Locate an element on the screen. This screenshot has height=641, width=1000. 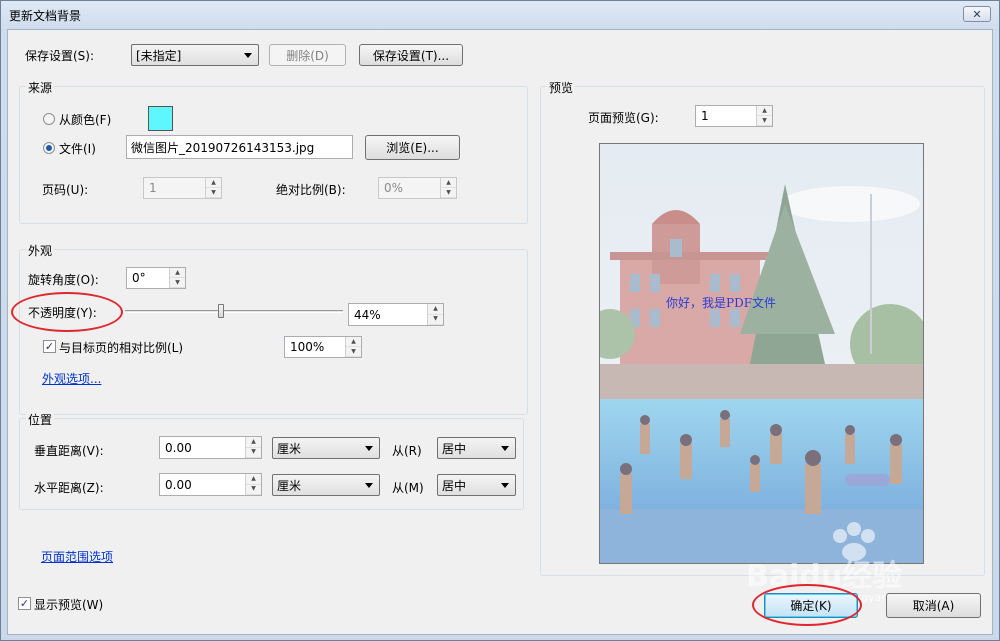
title-bar: 更新文档背景 ✕ is located at coordinates (500, 15).